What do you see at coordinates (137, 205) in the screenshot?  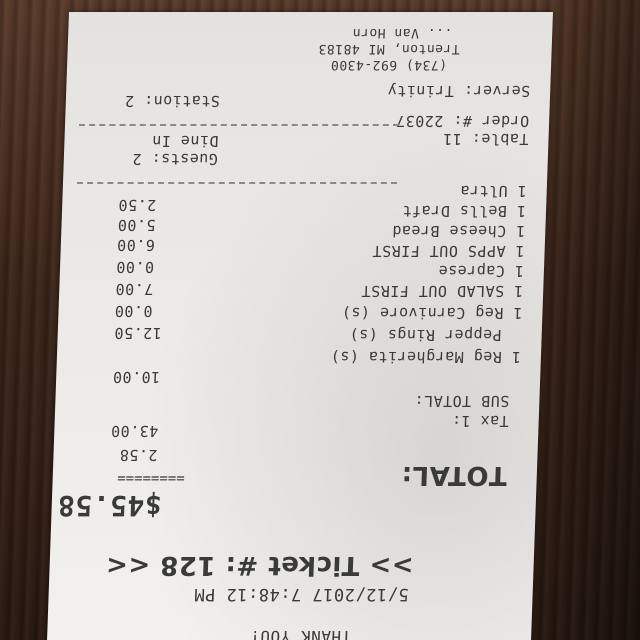 I see `item-price: 2.50` at bounding box center [137, 205].